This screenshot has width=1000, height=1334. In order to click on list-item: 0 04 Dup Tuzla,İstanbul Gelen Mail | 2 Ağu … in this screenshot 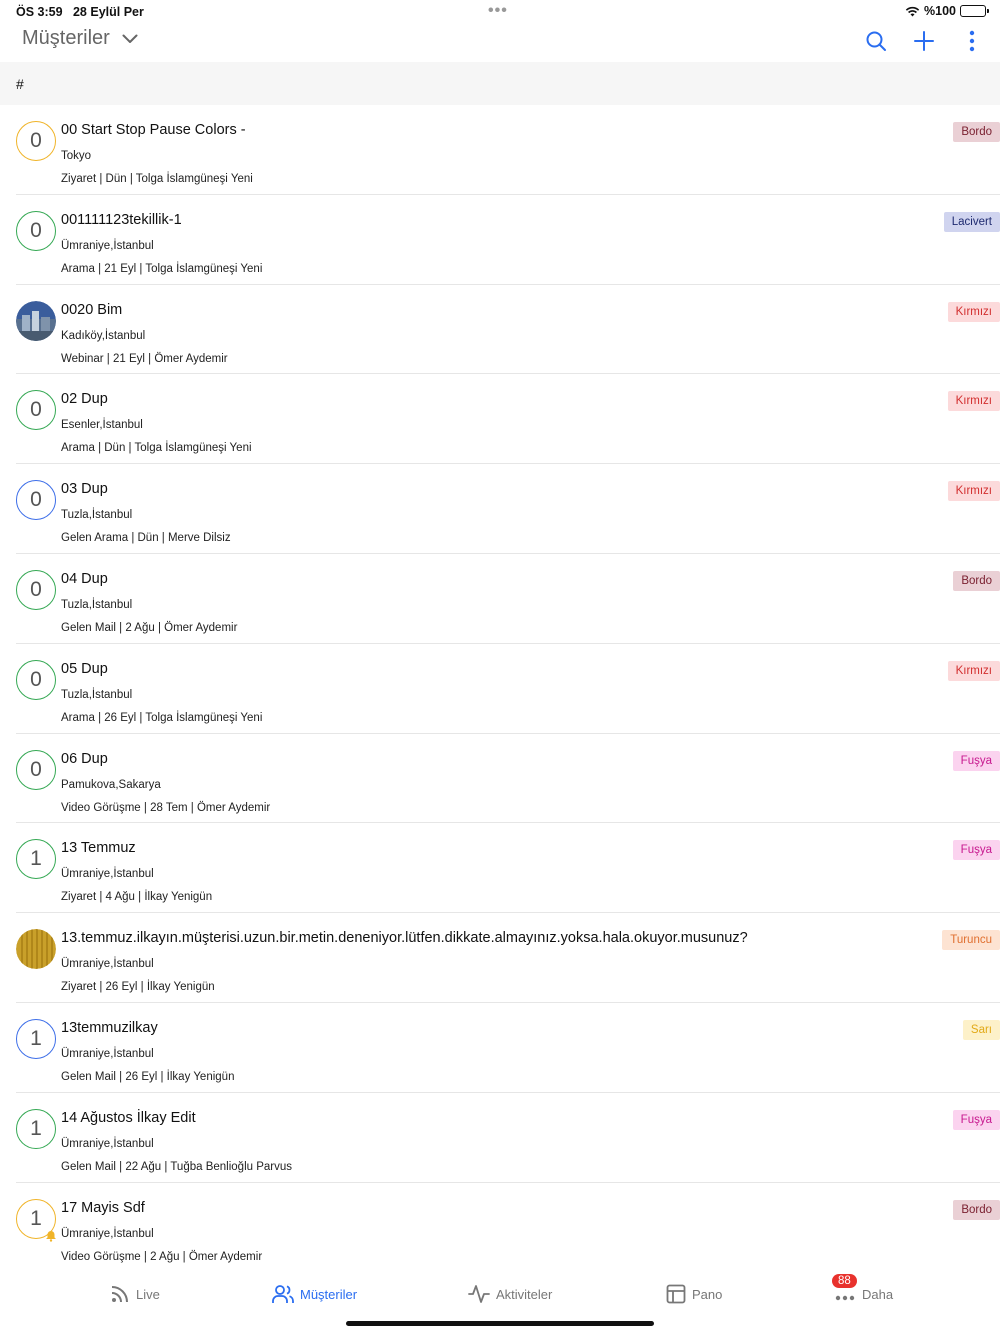, I will do `click(508, 599)`.